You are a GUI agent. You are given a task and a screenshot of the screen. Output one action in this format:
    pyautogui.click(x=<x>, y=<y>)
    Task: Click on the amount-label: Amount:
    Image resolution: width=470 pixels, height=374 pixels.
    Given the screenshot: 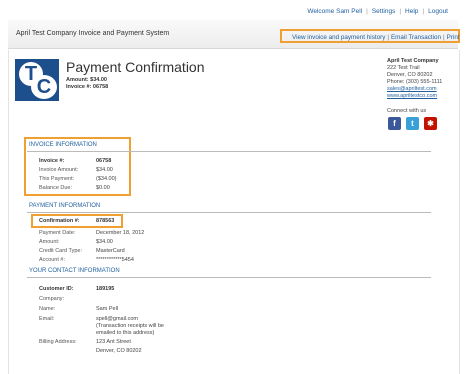 What is the action you would take?
    pyautogui.click(x=49, y=242)
    